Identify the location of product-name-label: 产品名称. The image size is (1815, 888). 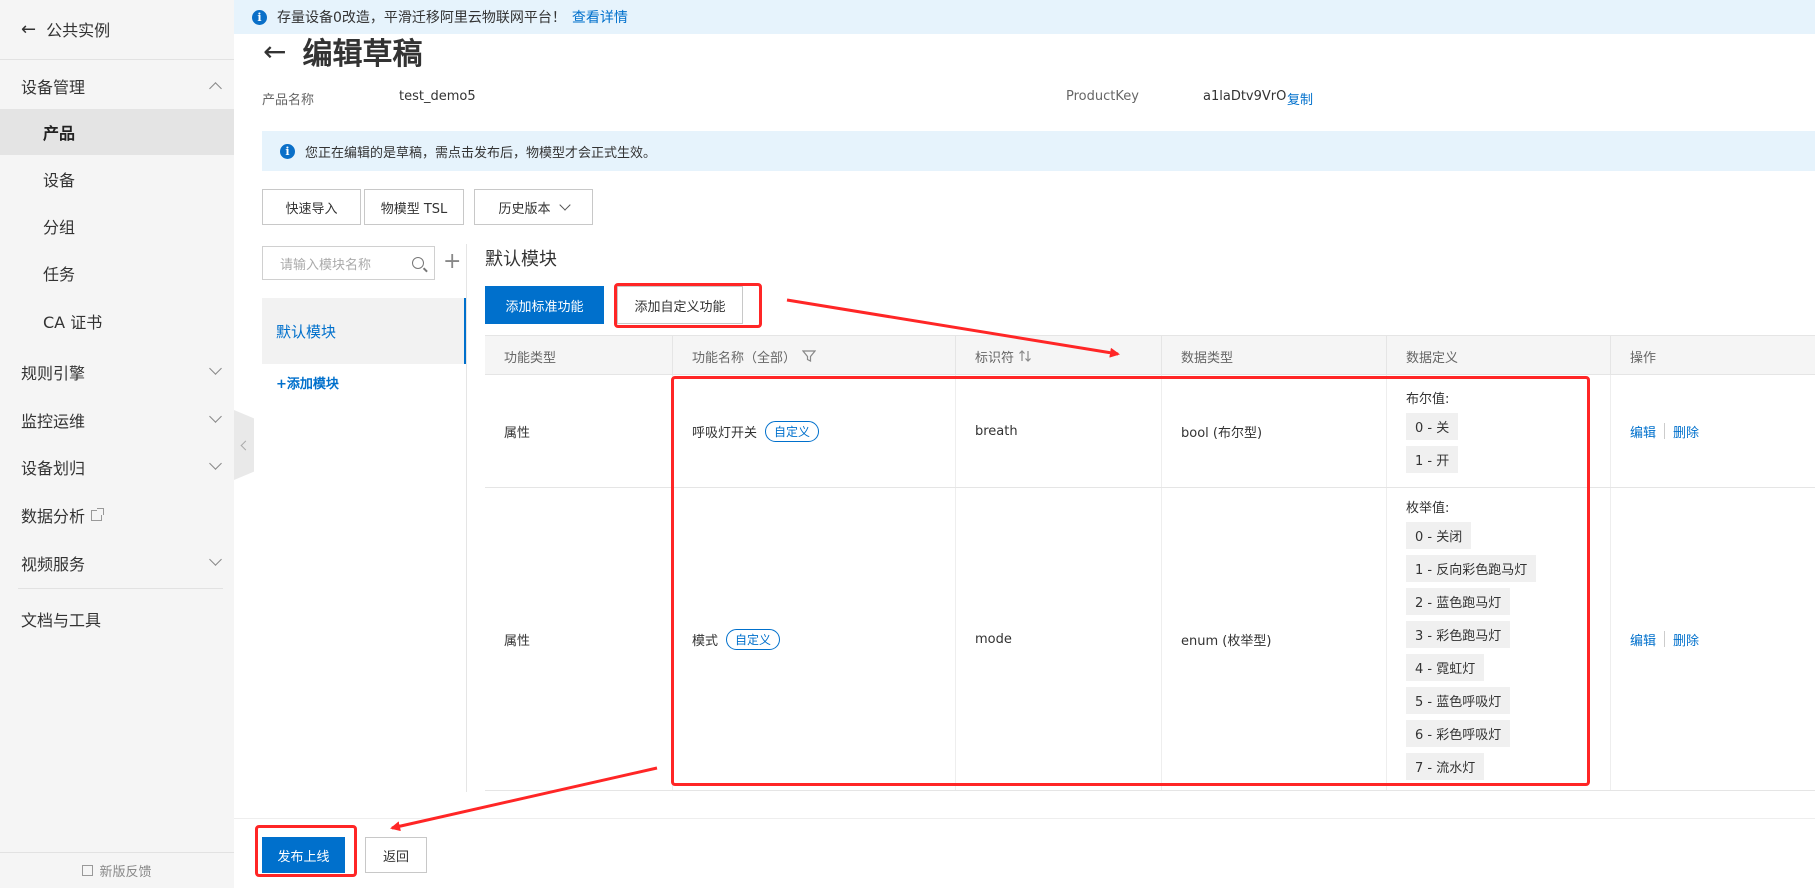
(288, 100).